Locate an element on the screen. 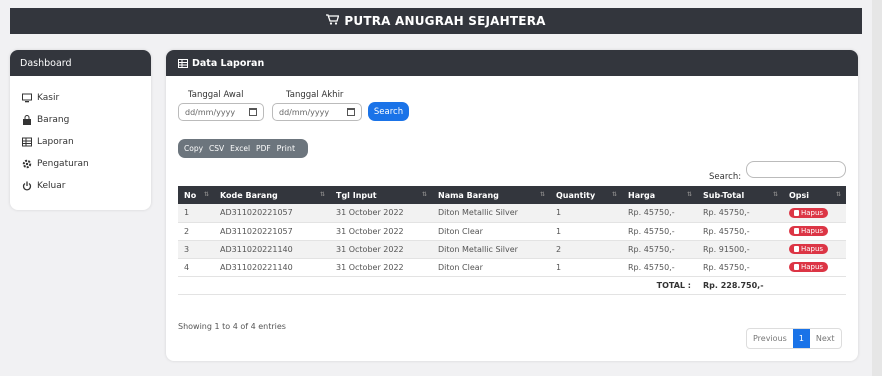 Image resolution: width=882 pixels, height=376 pixels. entries-info: Showing 1 to 4 of 4 entries is located at coordinates (232, 326).